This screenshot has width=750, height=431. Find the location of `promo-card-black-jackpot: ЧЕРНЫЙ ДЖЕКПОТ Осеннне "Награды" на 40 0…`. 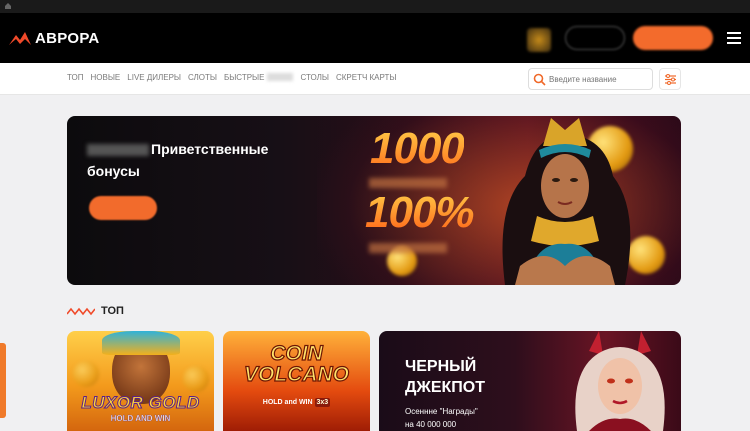

promo-card-black-jackpot: ЧЕРНЫЙ ДЖЕКПОТ Осеннне "Награды" на 40 0… is located at coordinates (530, 381).